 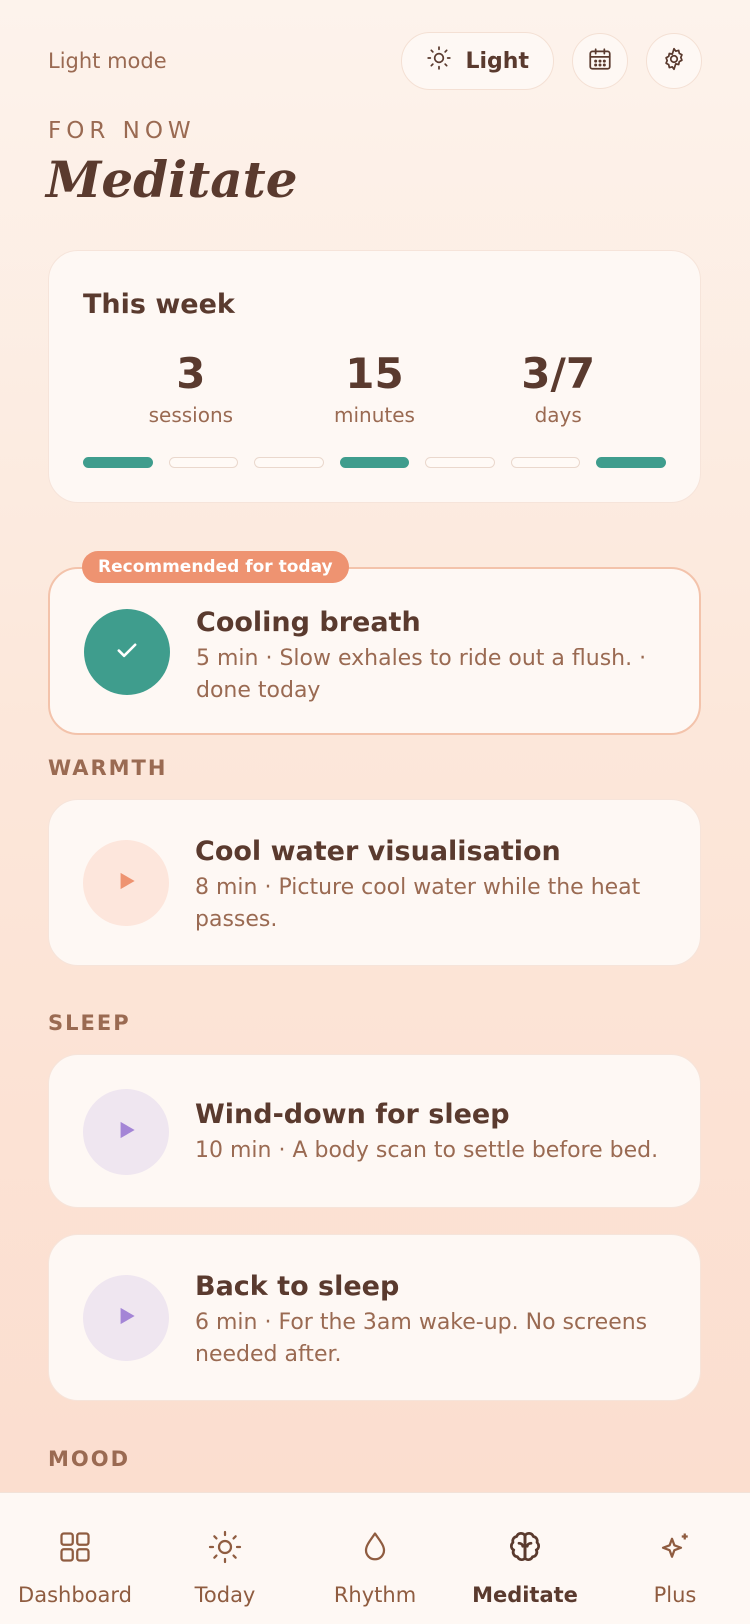 I want to click on session-title: Wind-down for sleep, so click(x=352, y=1114).